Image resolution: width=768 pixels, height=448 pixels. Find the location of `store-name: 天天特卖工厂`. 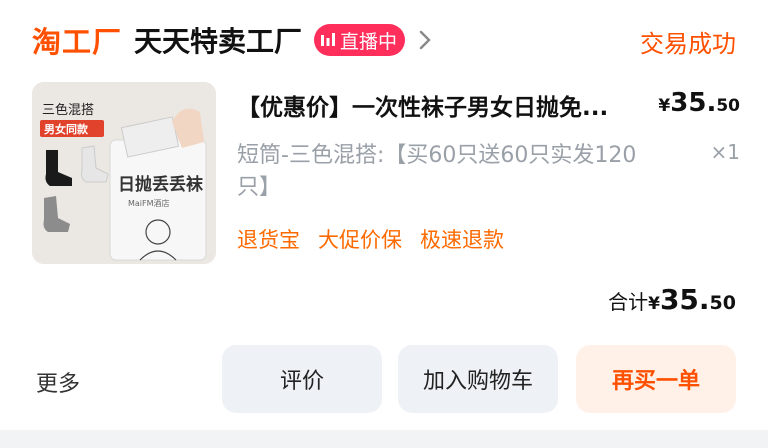

store-name: 天天特卖工厂 is located at coordinates (218, 40).